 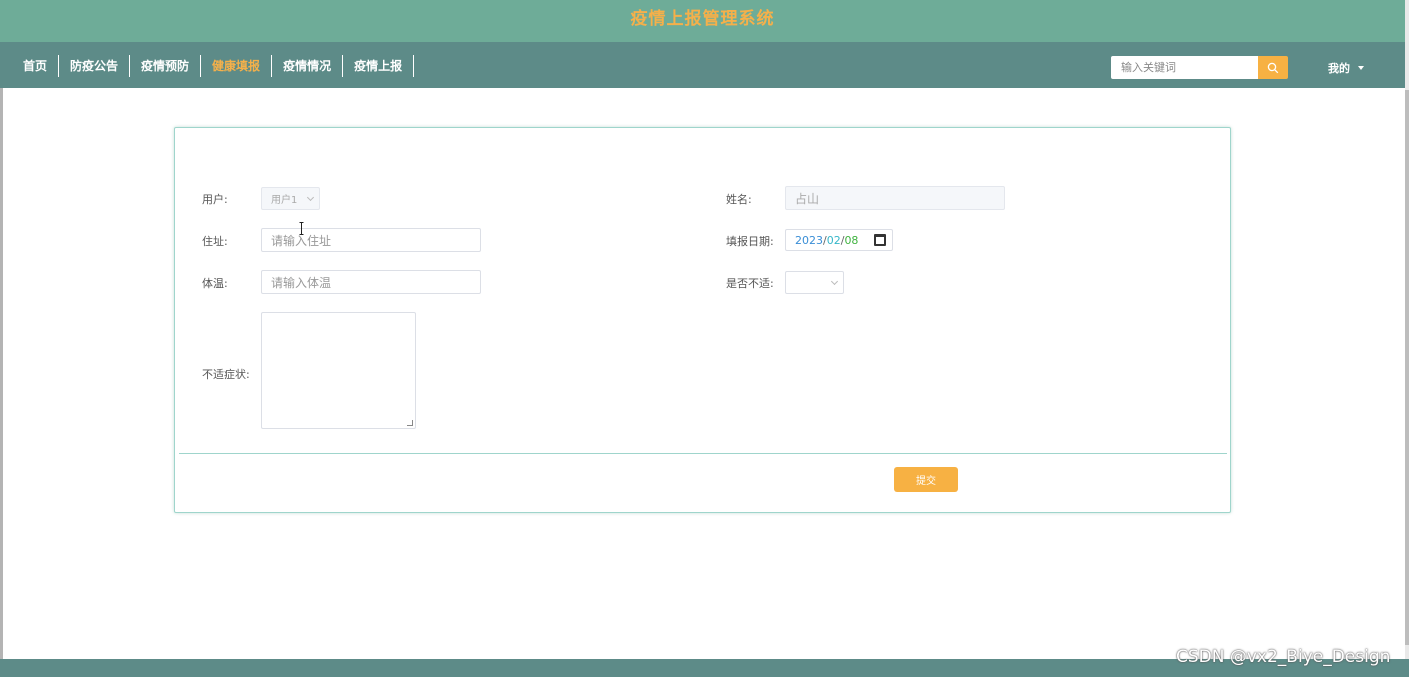 What do you see at coordinates (814, 282) in the screenshot?
I see `unwell-select` at bounding box center [814, 282].